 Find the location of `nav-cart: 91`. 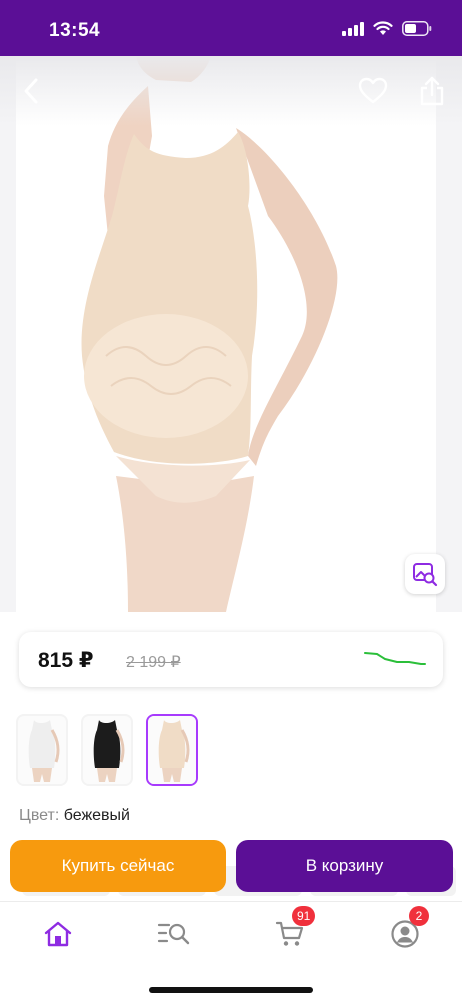

nav-cart: 91 is located at coordinates (293, 930).